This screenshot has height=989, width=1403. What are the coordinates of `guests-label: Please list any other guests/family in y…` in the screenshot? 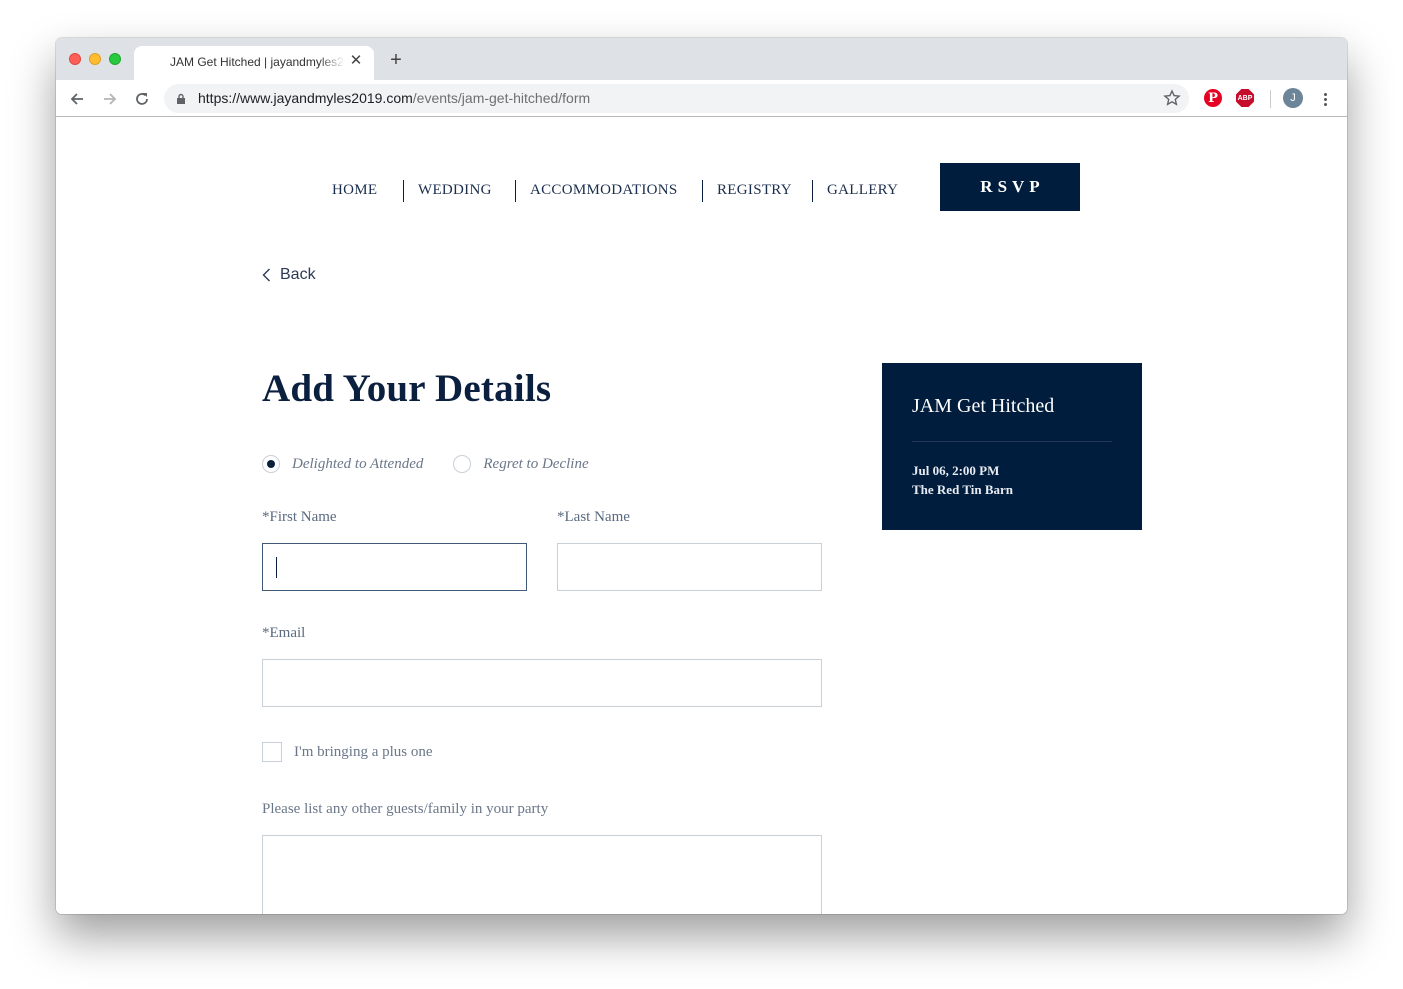 It's located at (405, 809).